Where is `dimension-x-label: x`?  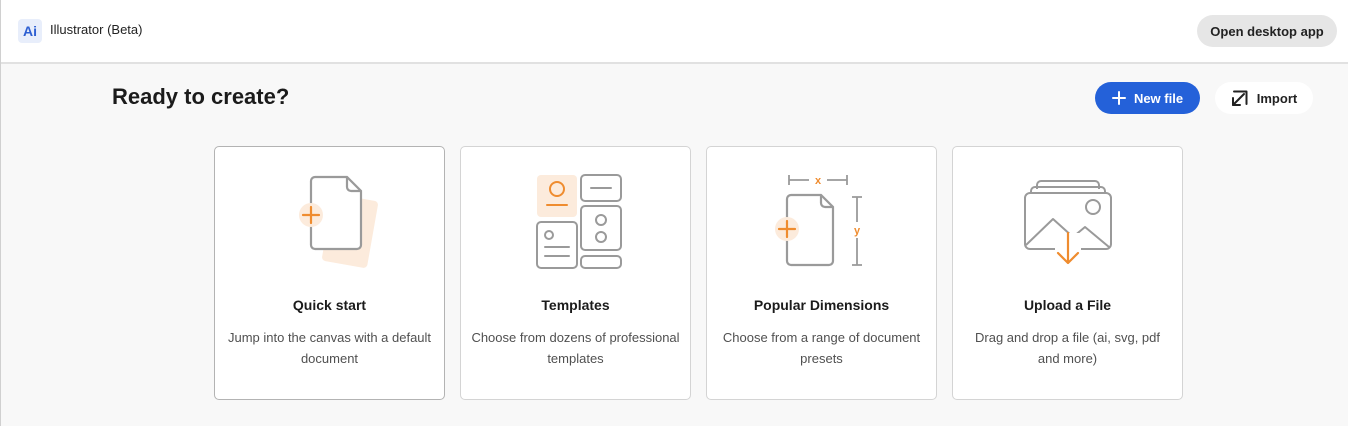 dimension-x-label: x is located at coordinates (817, 181).